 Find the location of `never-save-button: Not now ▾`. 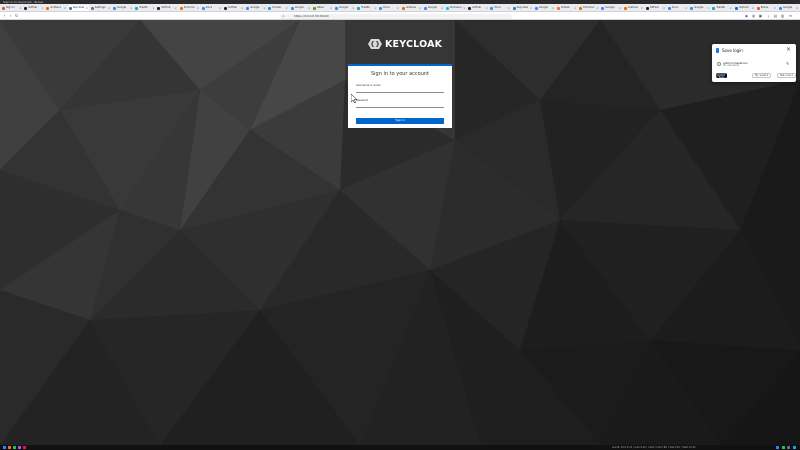

never-save-button: Not now ▾ is located at coordinates (786, 75).